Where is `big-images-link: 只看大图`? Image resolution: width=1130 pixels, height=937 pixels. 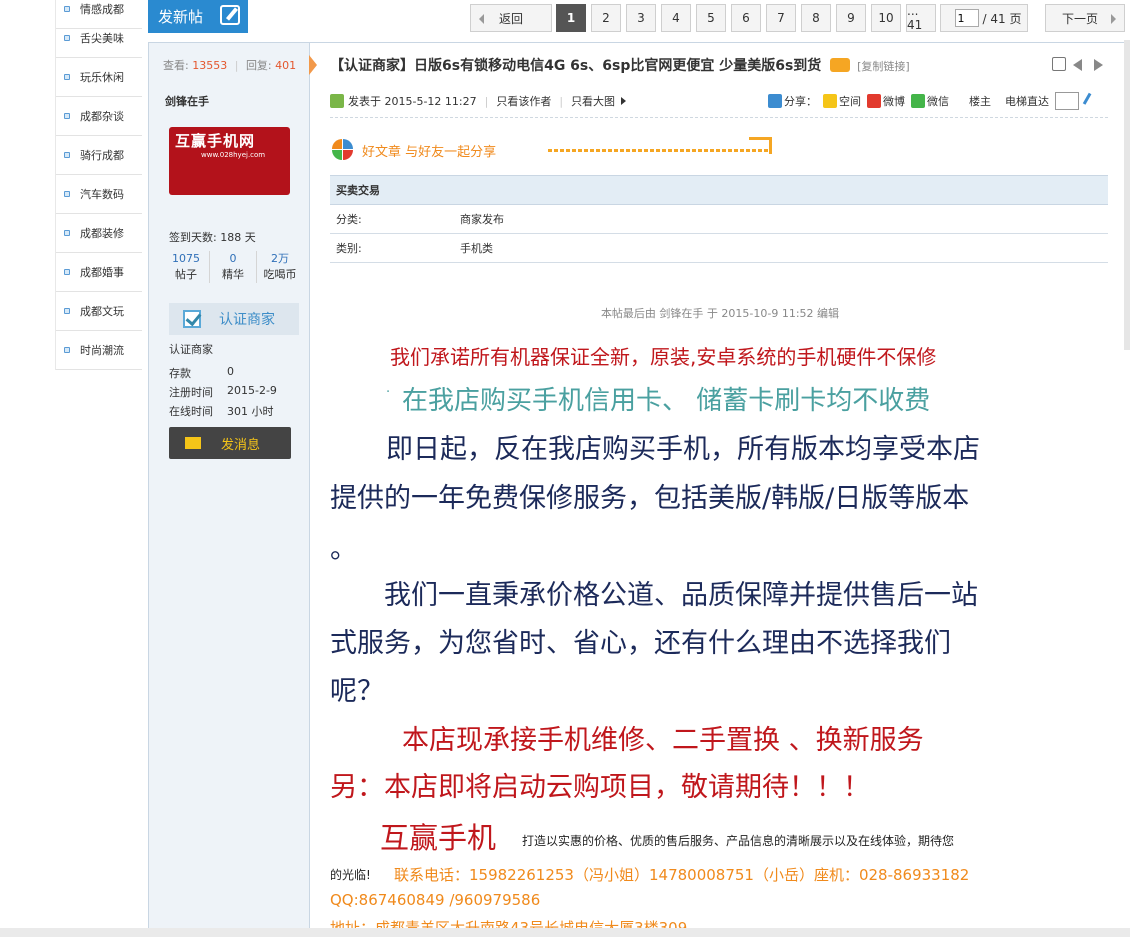
big-images-link: 只看大图 is located at coordinates (593, 101).